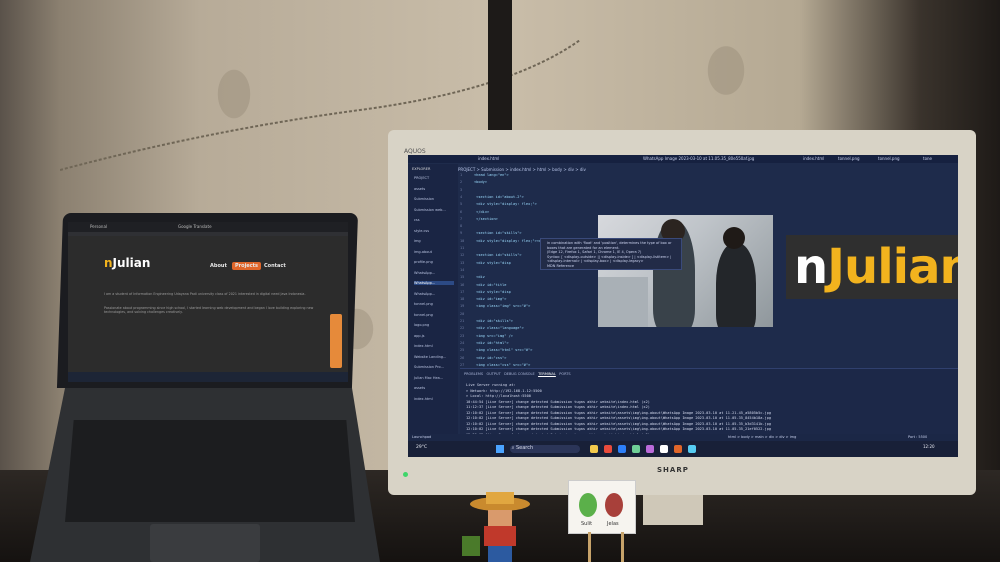 The width and height of the screenshot is (1000, 562). What do you see at coordinates (424, 199) in the screenshot?
I see `explorer-item: Submission` at bounding box center [424, 199].